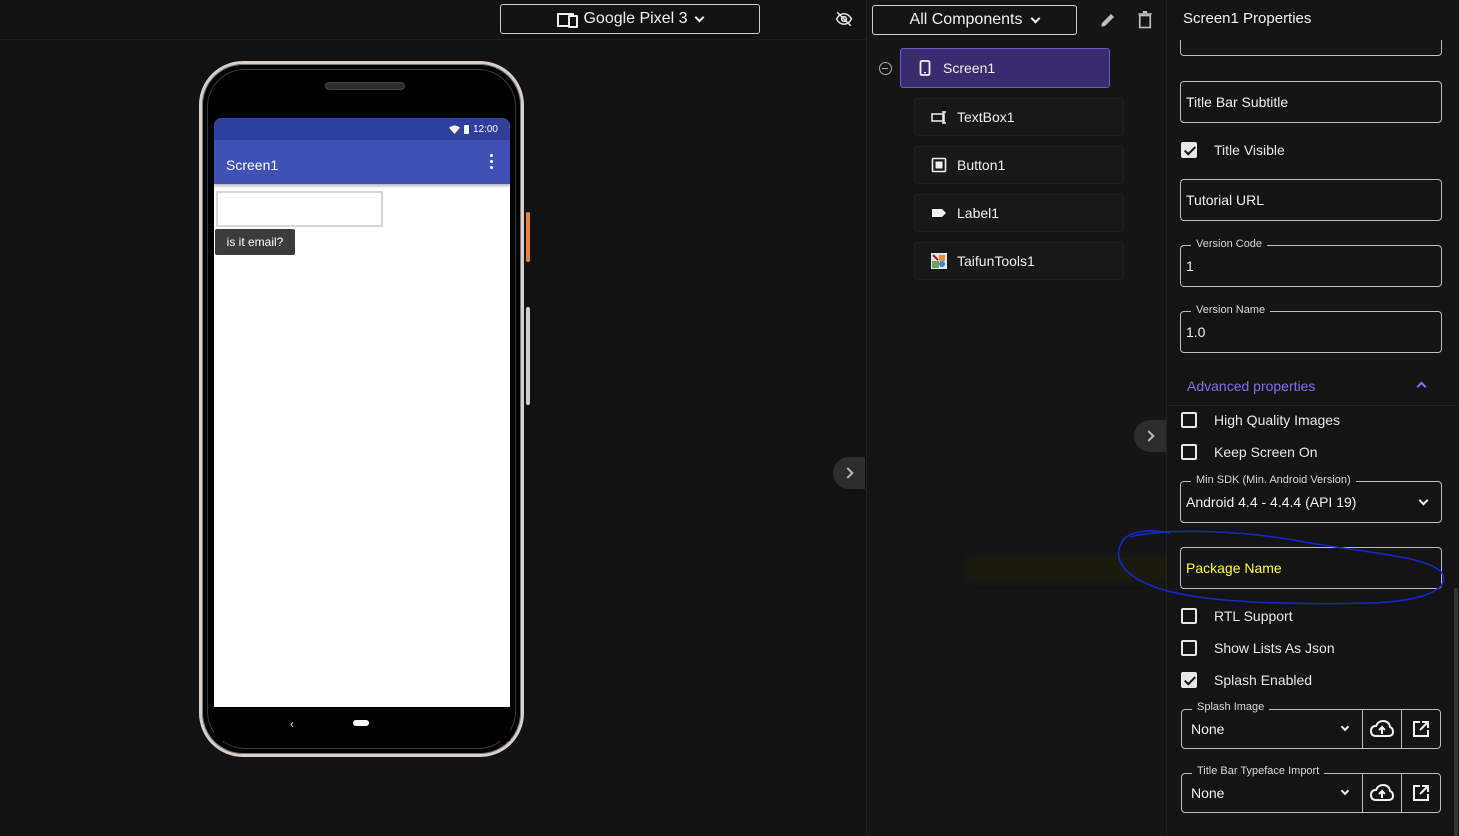  What do you see at coordinates (981, 165) in the screenshot?
I see `tree-item-label: Button1` at bounding box center [981, 165].